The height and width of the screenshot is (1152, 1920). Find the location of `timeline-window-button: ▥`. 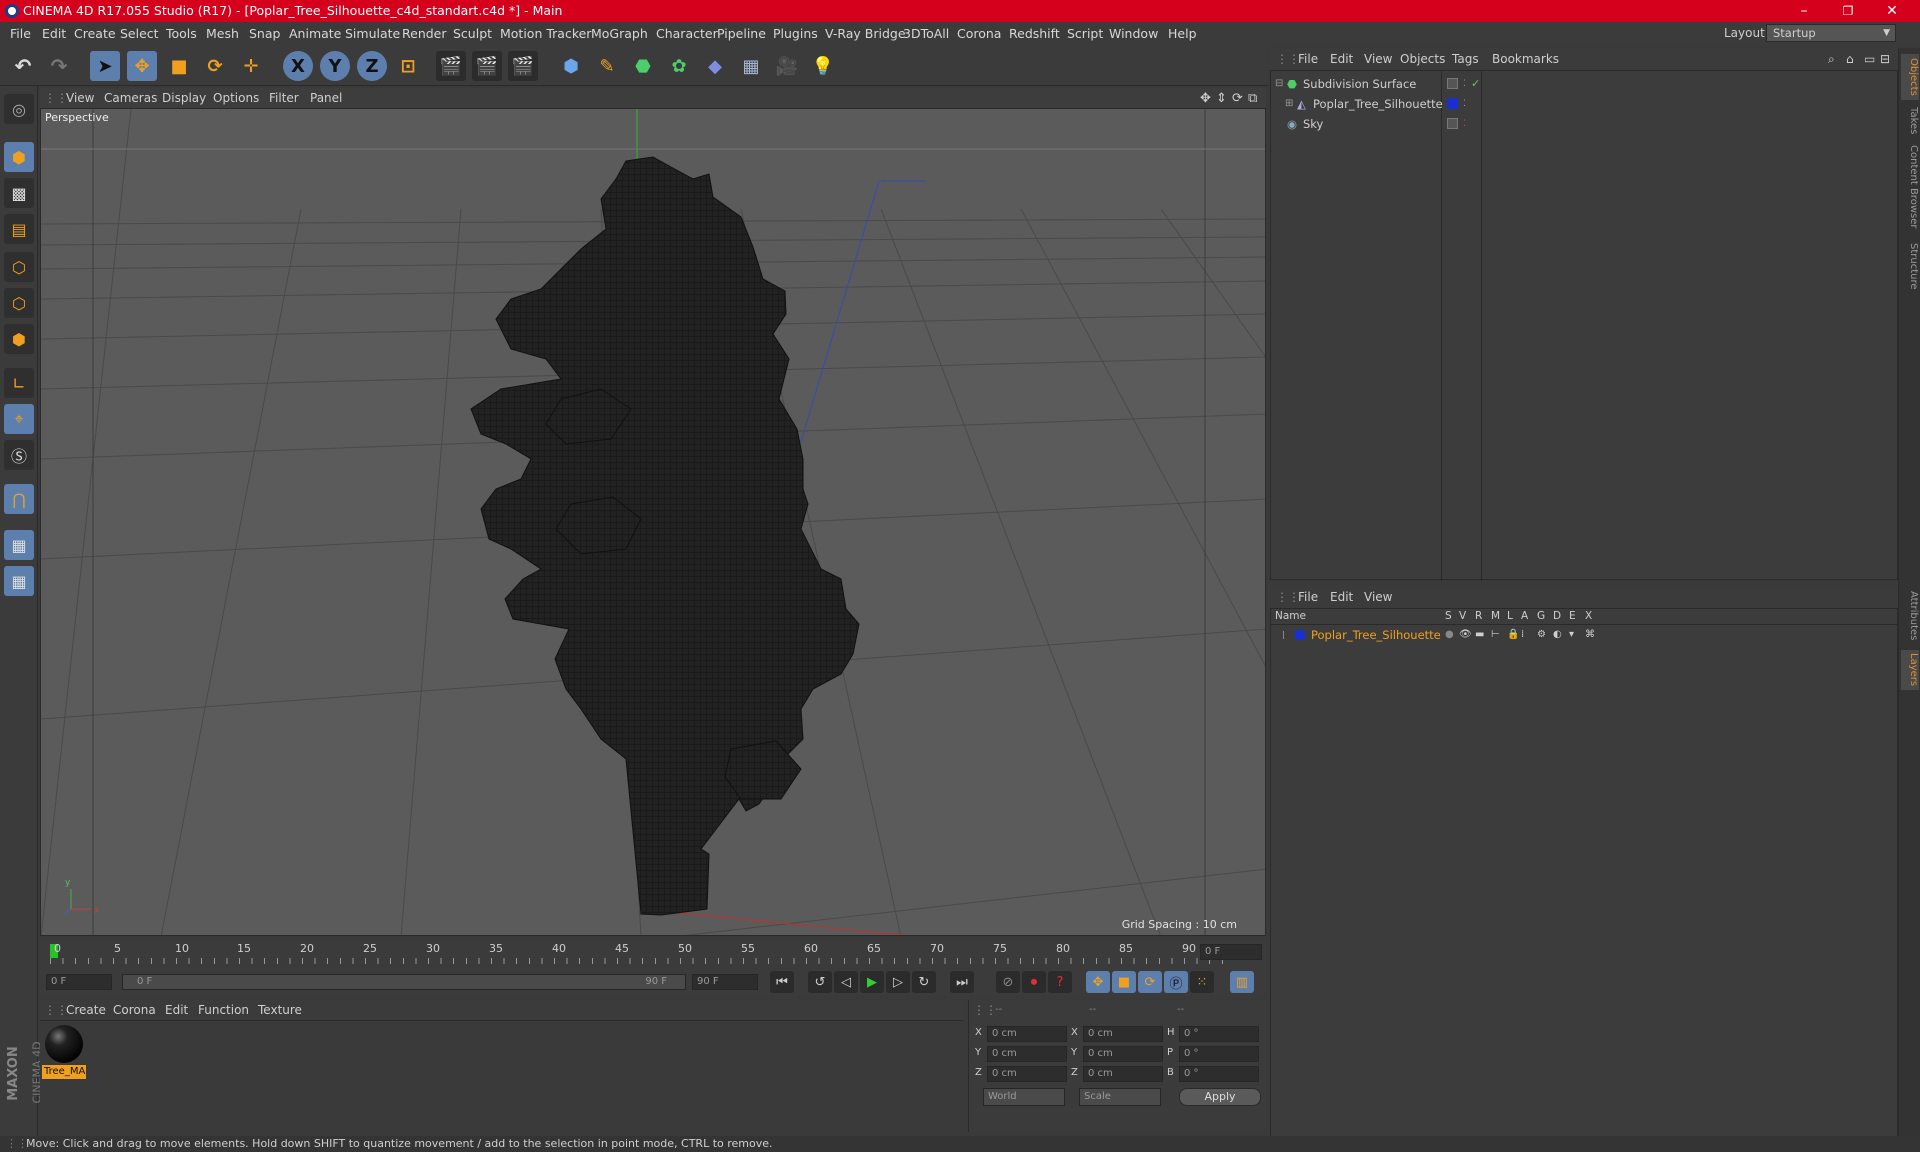

timeline-window-button: ▥ is located at coordinates (1242, 982).